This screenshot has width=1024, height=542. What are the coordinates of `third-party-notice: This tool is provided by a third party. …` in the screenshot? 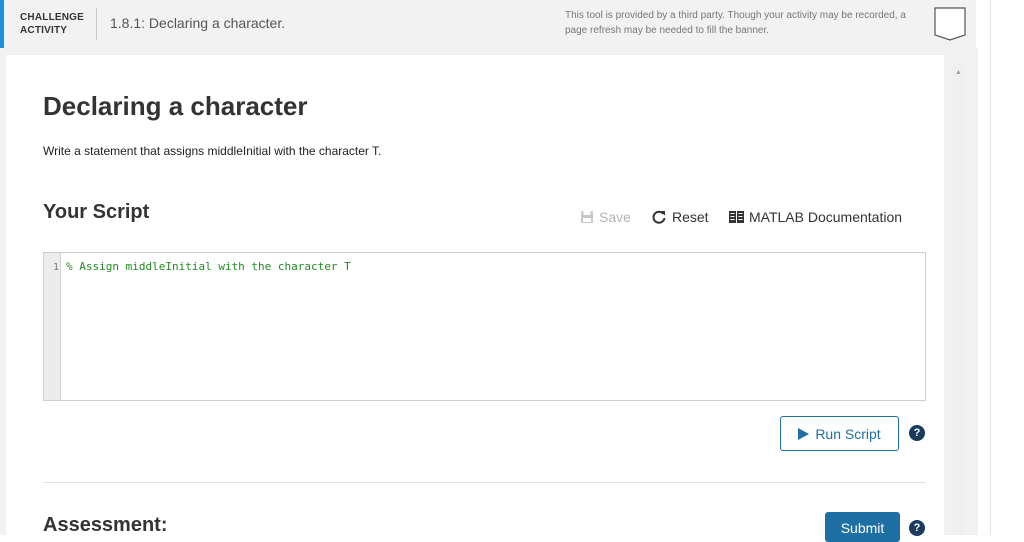 It's located at (735, 23).